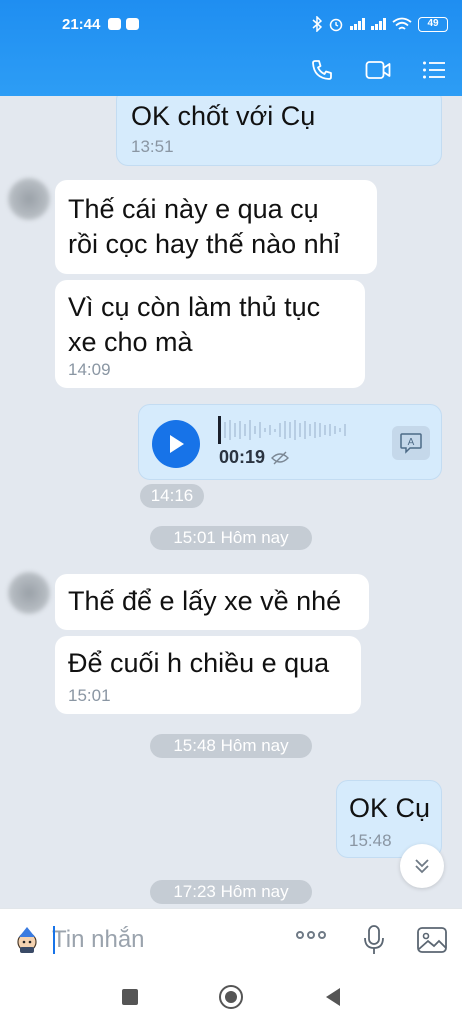 The width and height of the screenshot is (462, 1024). Describe the element at coordinates (172, 496) in the screenshot. I see `message-time-badge: 14:16` at that location.